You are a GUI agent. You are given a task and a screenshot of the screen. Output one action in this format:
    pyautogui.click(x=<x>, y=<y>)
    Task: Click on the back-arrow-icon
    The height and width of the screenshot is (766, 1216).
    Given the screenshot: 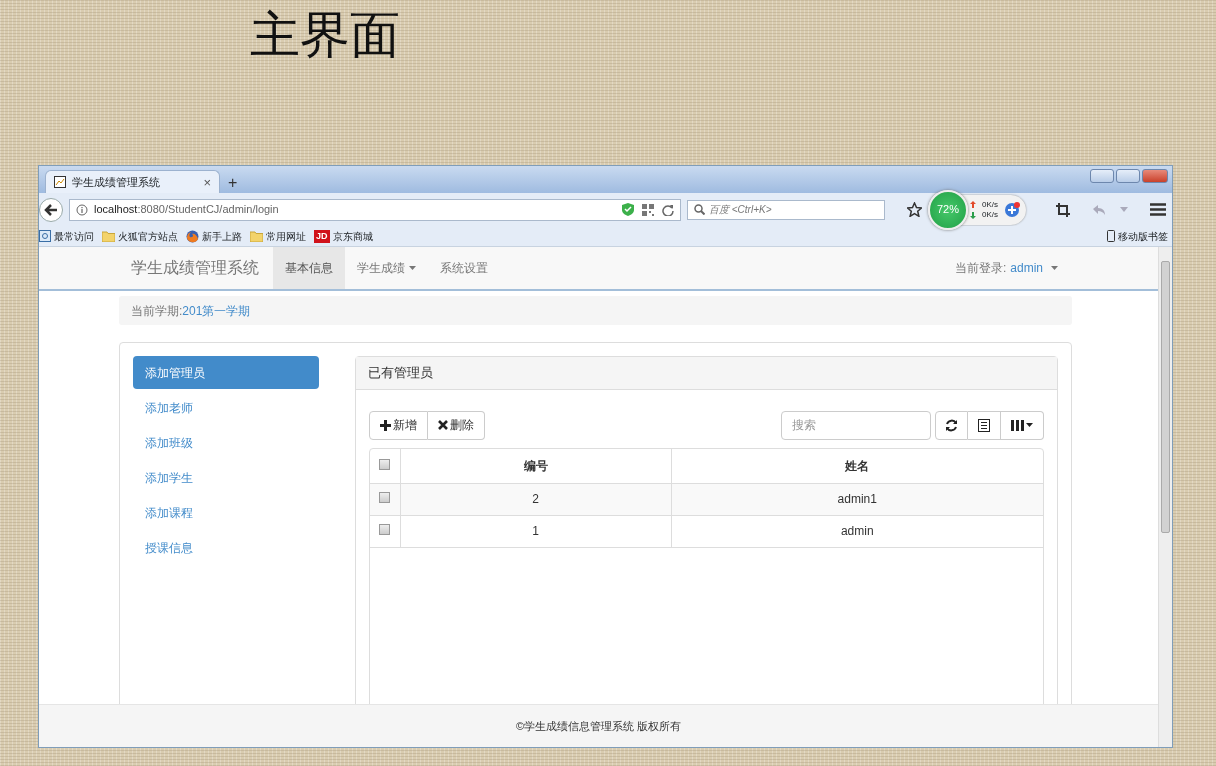 What is the action you would take?
    pyautogui.click(x=51, y=209)
    